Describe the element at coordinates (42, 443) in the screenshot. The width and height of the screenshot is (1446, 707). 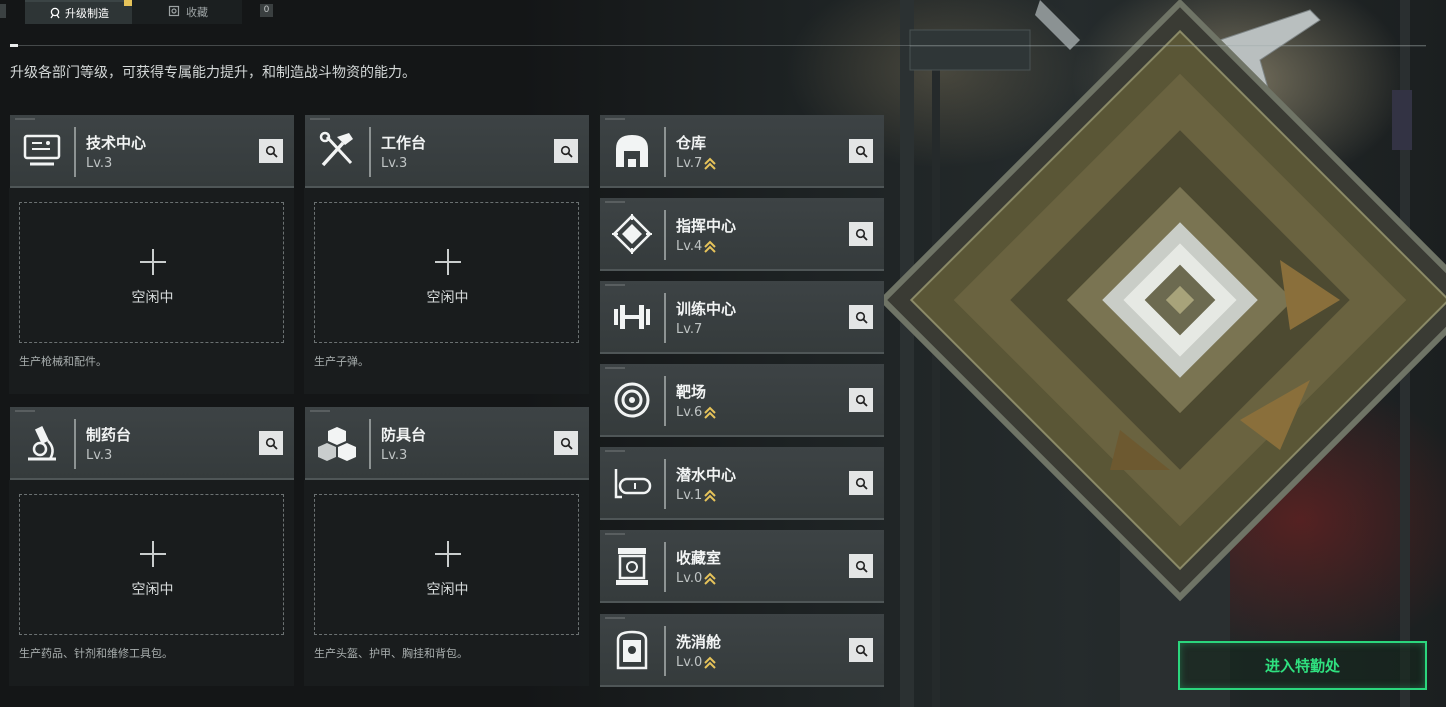
I see `microscope-icon` at that location.